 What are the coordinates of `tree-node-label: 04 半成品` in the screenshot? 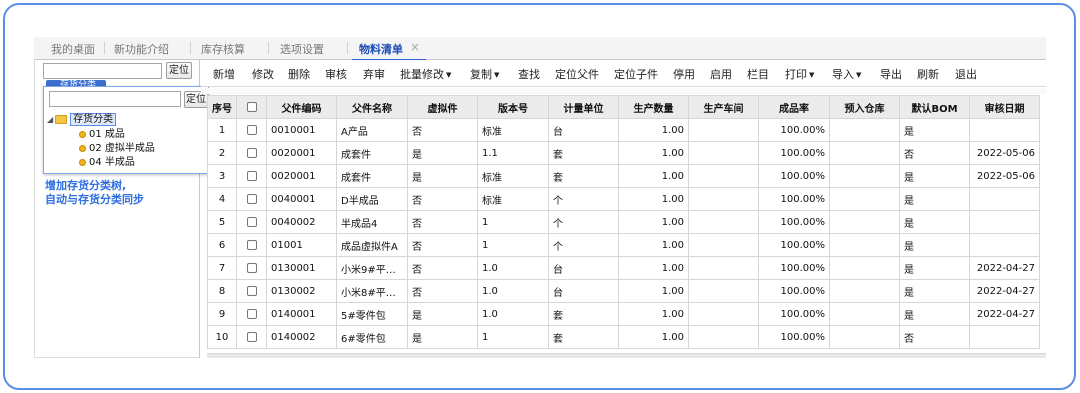 It's located at (112, 162).